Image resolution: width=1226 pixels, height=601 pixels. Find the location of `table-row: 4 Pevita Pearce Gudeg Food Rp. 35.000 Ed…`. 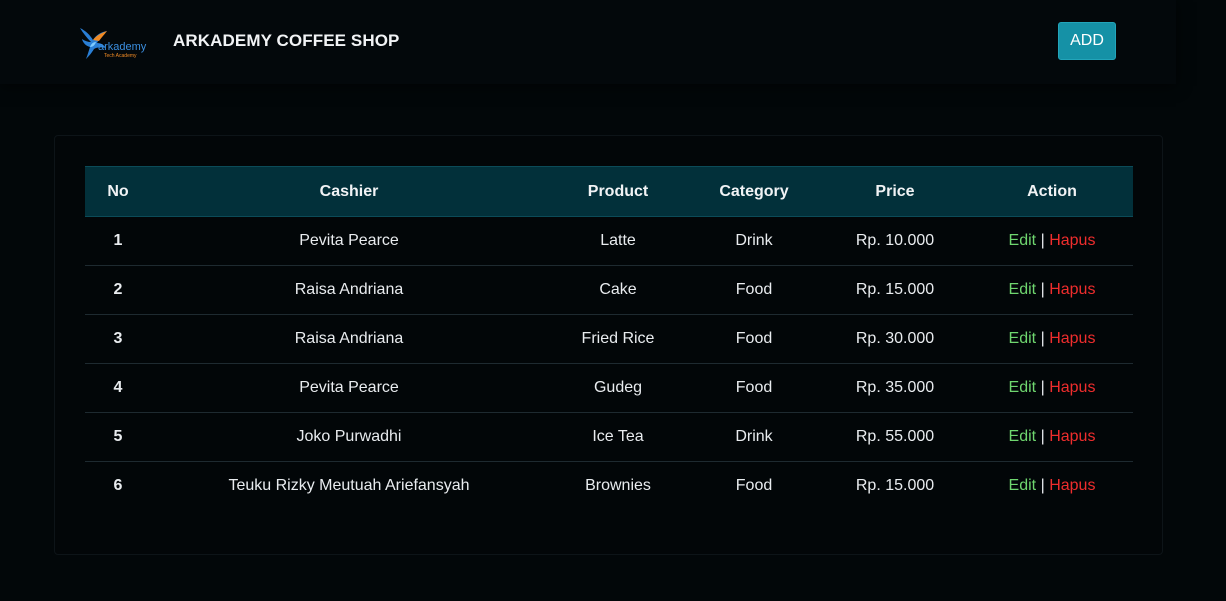

table-row: 4 Pevita Pearce Gudeg Food Rp. 35.000 Ed… is located at coordinates (609, 388).